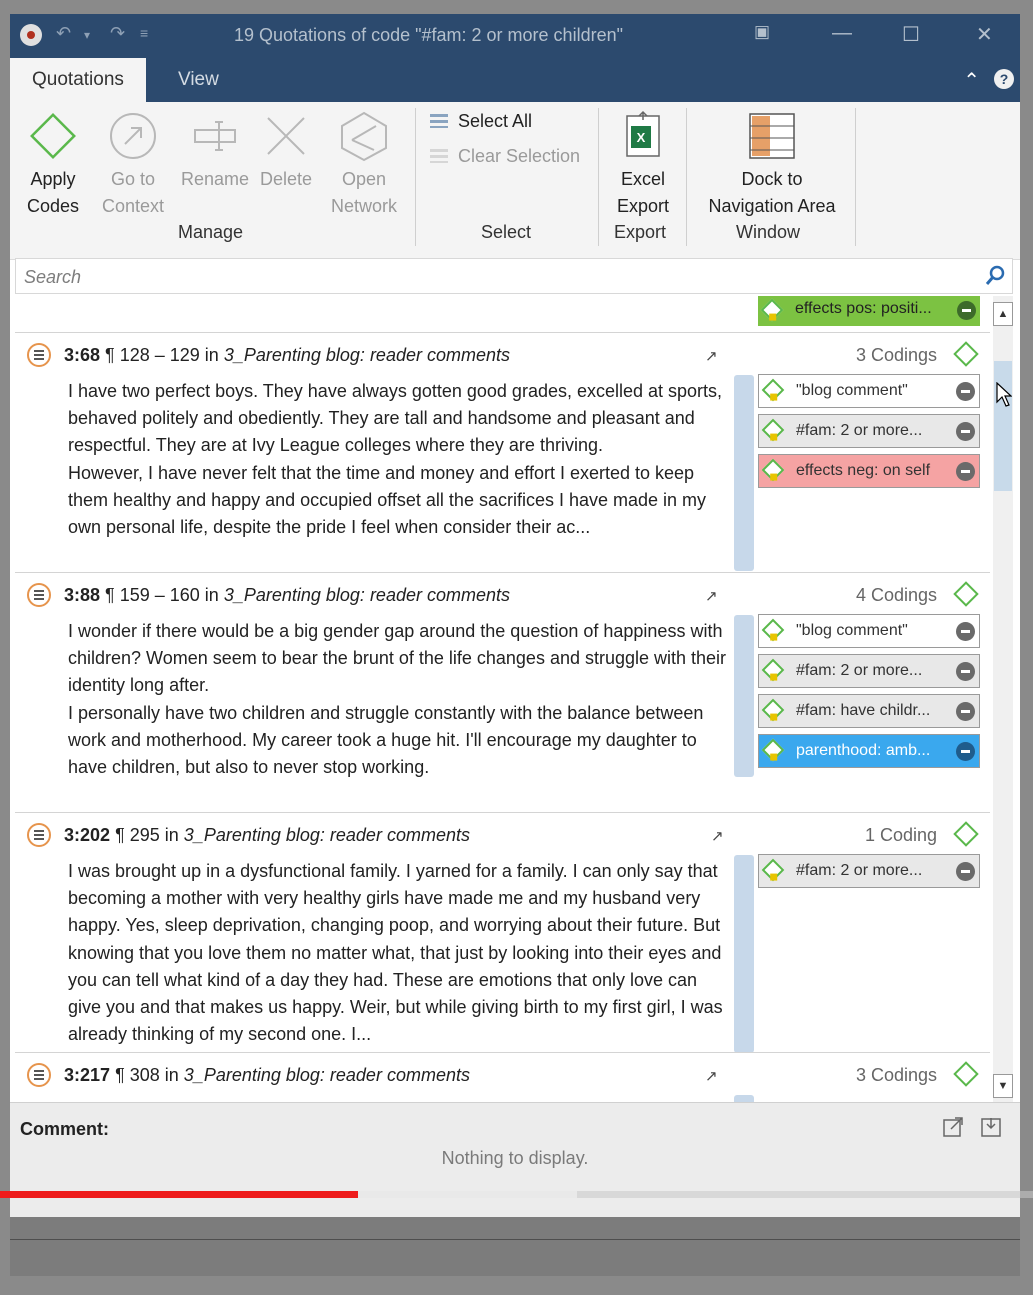  I want to click on select-all-button: Select All, so click(481, 121).